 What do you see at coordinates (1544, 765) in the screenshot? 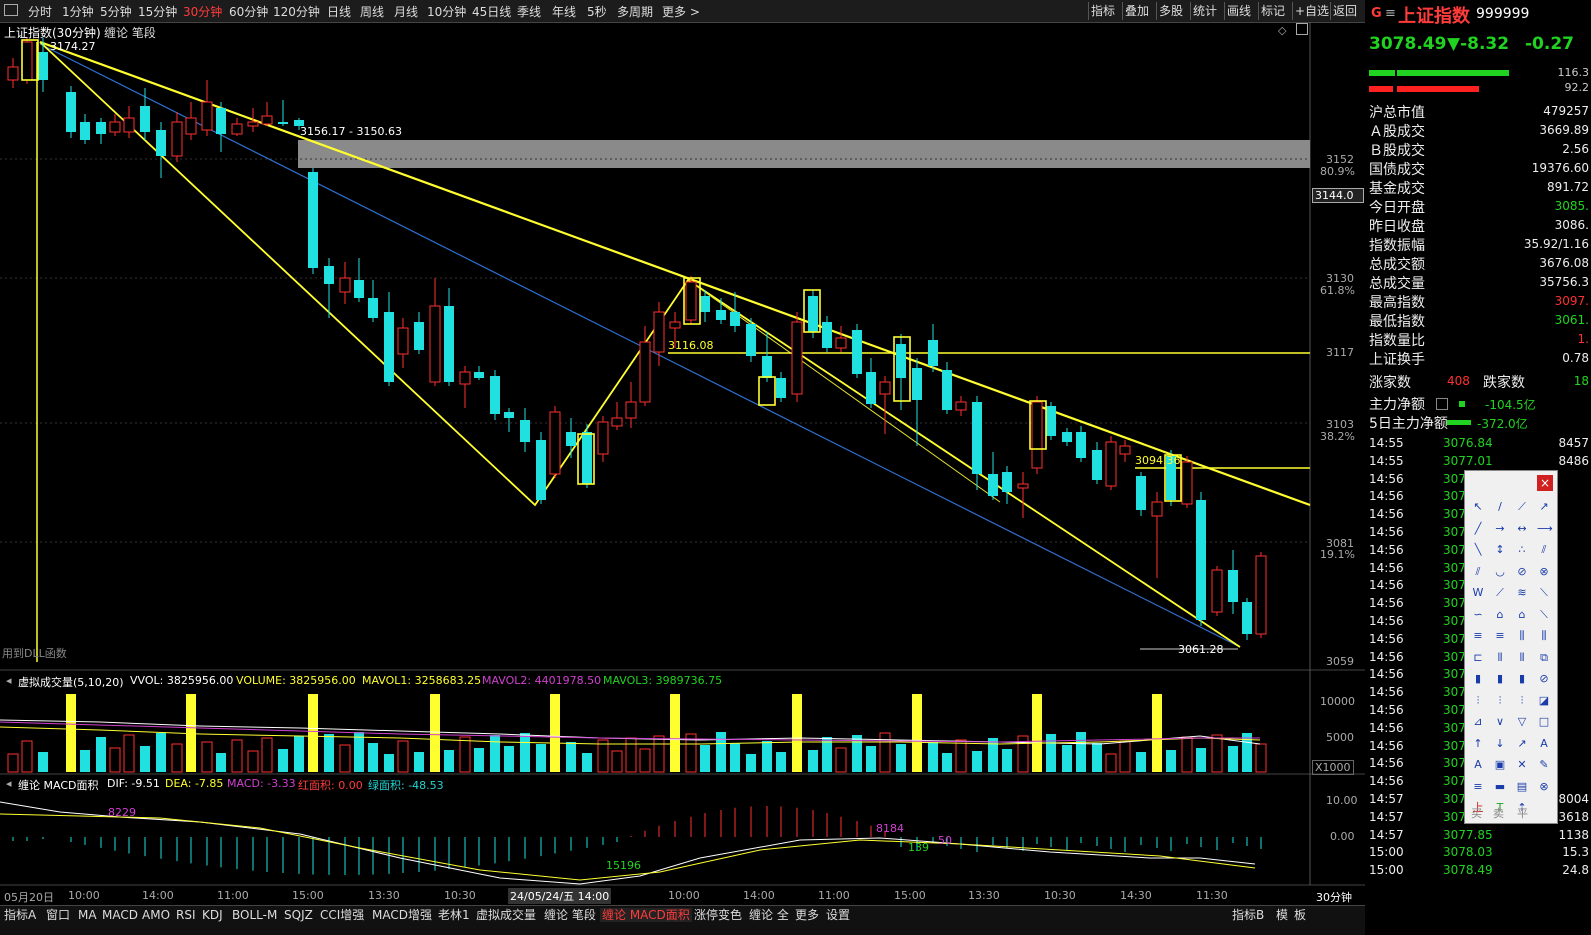
I see `drawing-tool-icon: ✎` at bounding box center [1544, 765].